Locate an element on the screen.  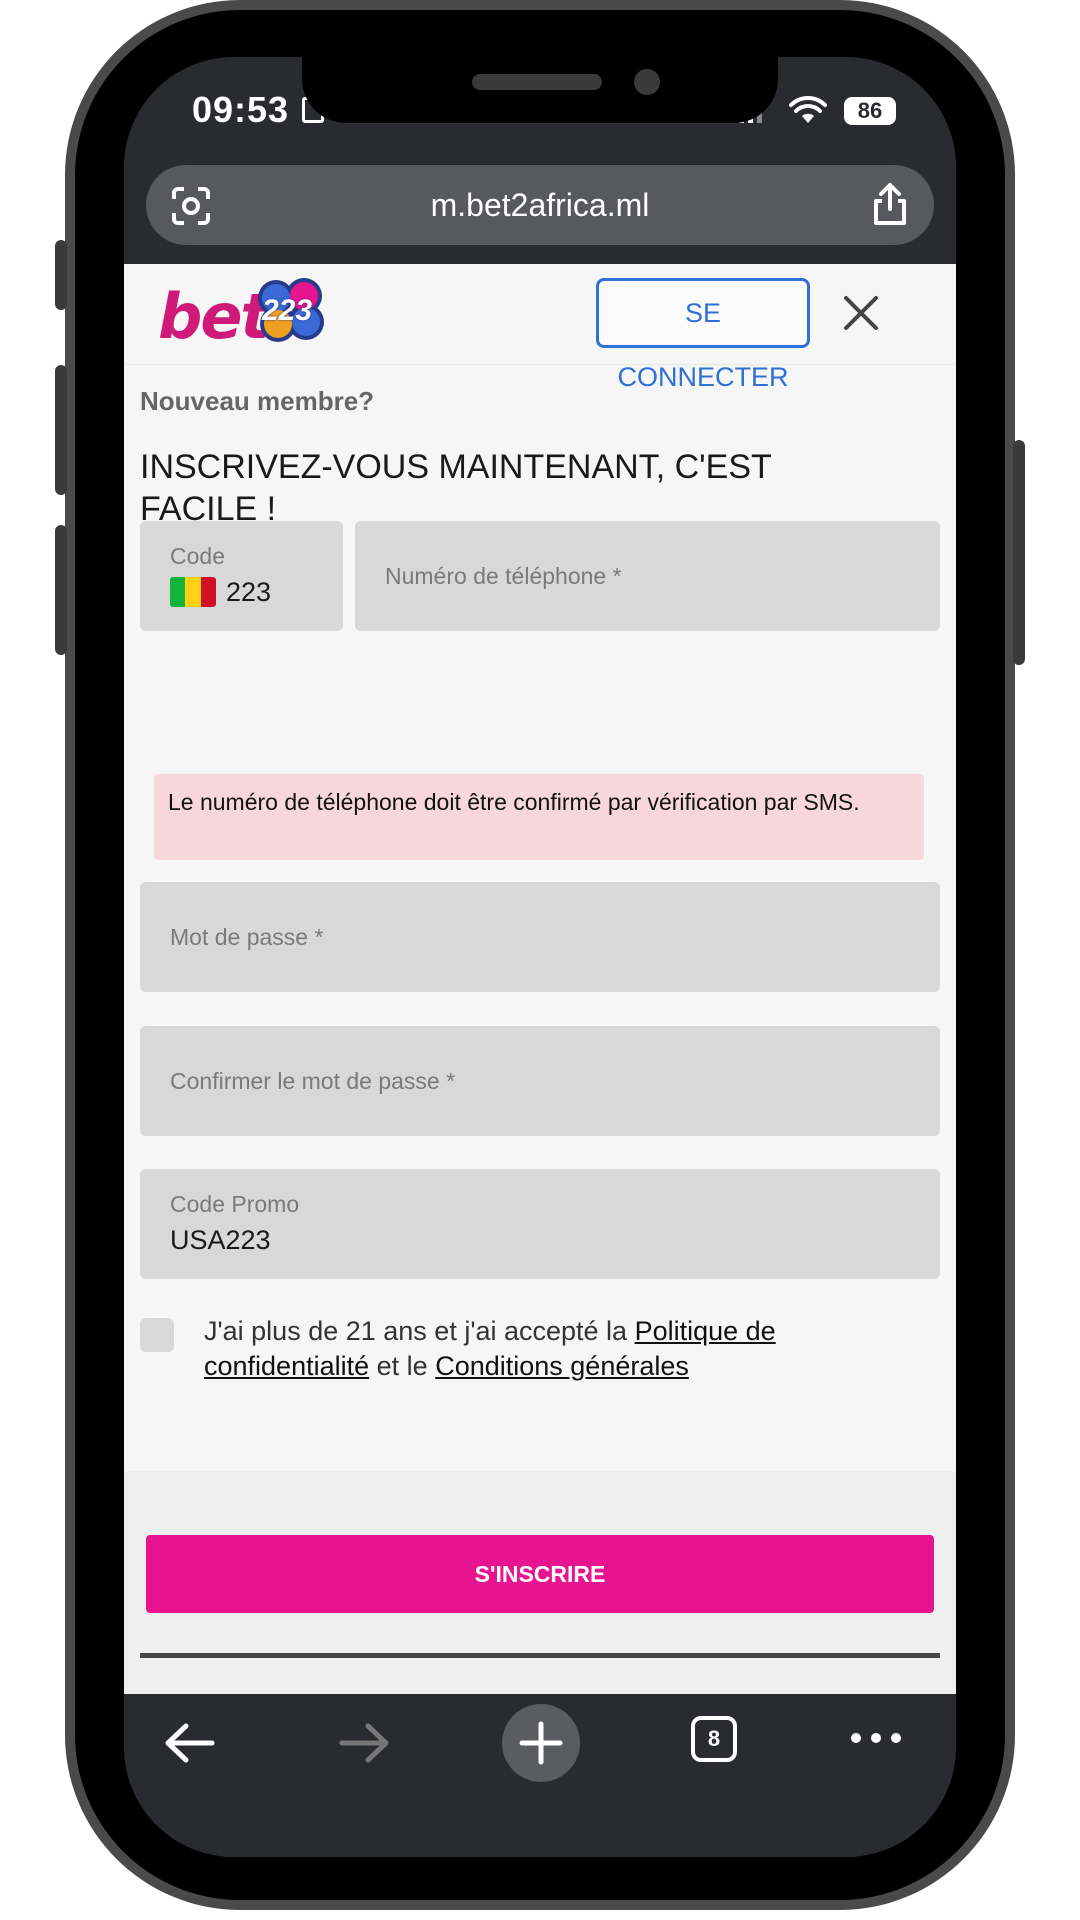
promo-code-field: Code Promo USA223 is located at coordinates (540, 1224).